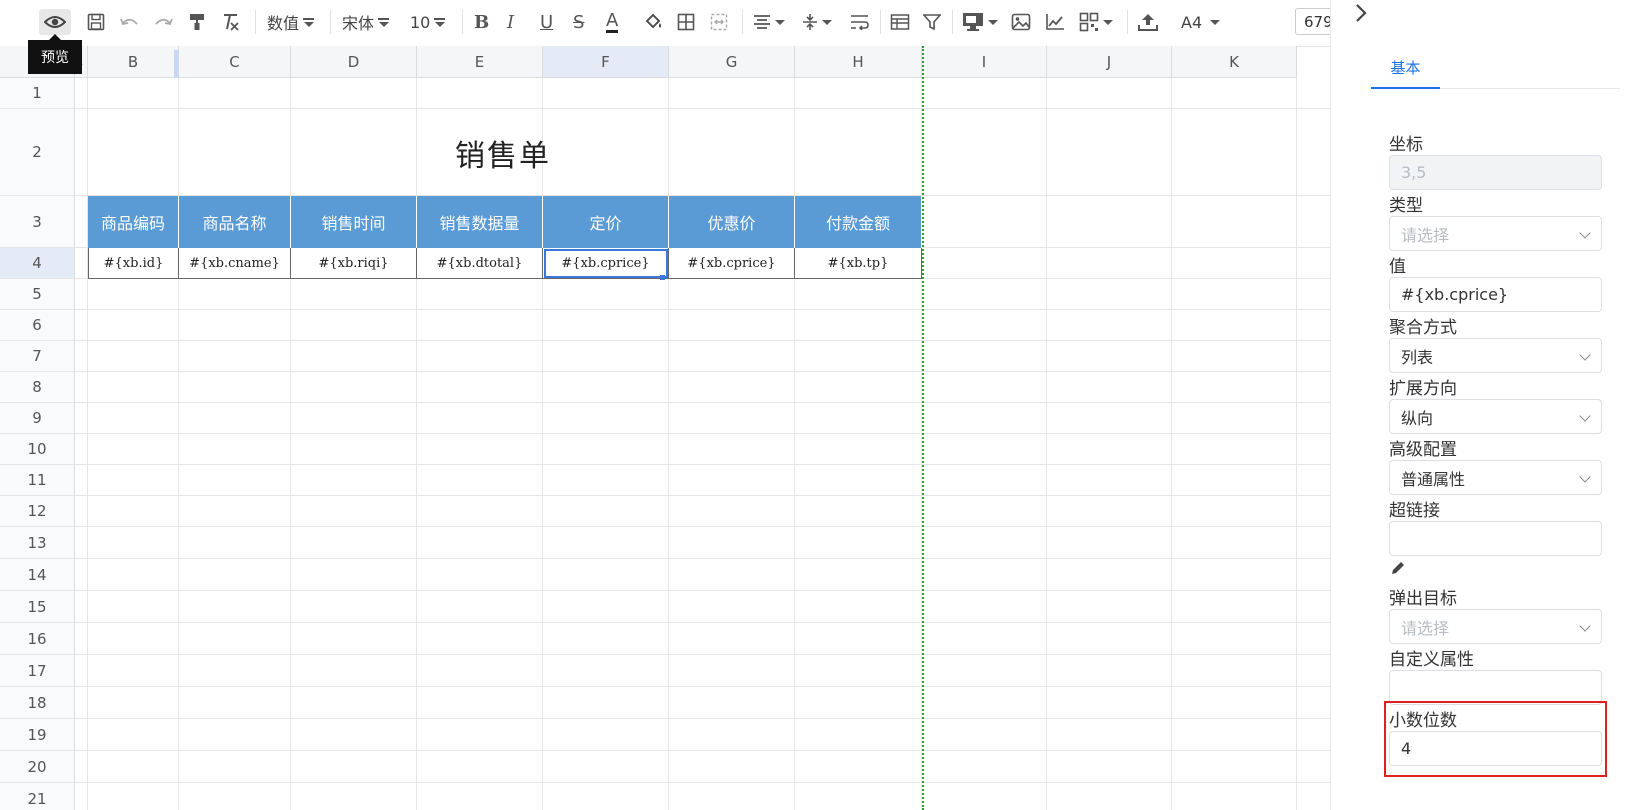 The height and width of the screenshot is (810, 1634). I want to click on tab-basic: 基本, so click(1405, 72).